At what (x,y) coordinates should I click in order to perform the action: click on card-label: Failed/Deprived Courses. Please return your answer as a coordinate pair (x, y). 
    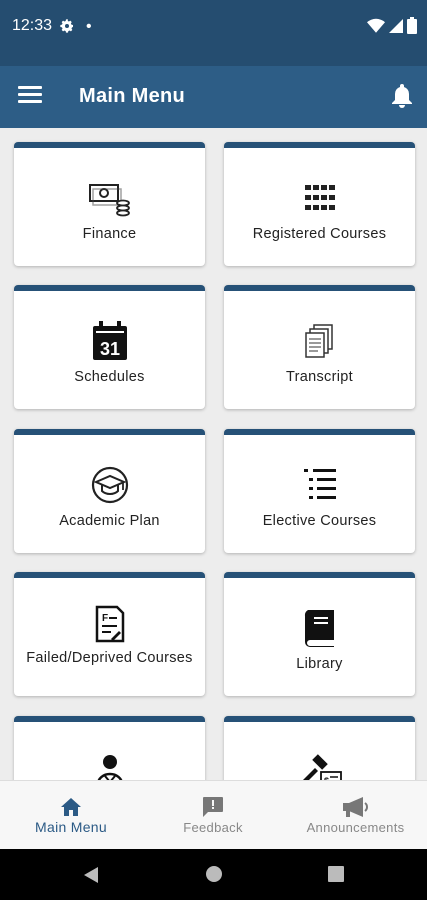
    Looking at the image, I should click on (109, 658).